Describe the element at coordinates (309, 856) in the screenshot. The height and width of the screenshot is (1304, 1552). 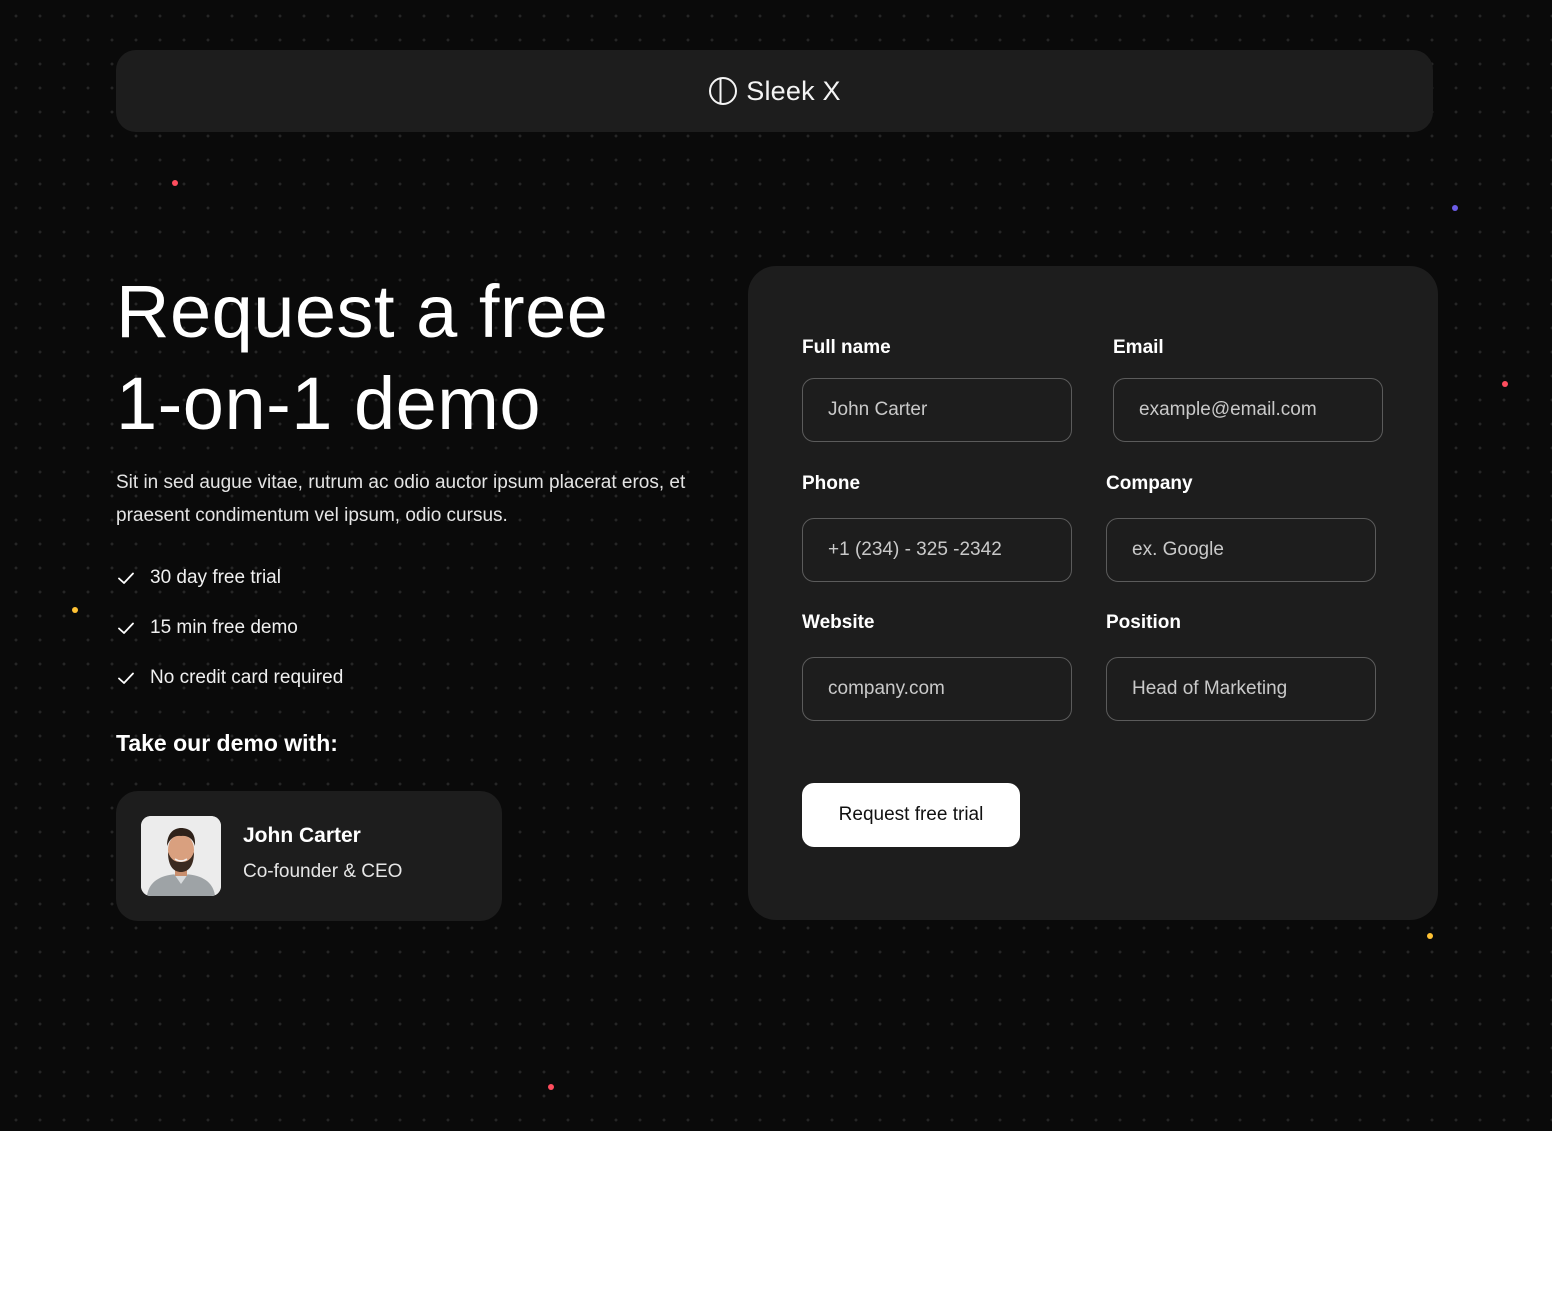
I see `presenter-card: John Carter Co-founder & CEO` at that location.